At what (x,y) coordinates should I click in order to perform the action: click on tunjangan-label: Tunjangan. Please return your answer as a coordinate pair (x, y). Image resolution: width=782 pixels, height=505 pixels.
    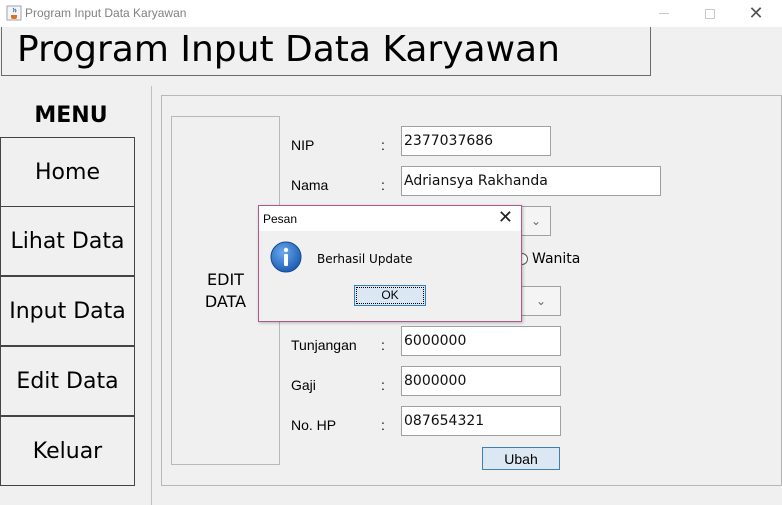
    Looking at the image, I should click on (324, 345).